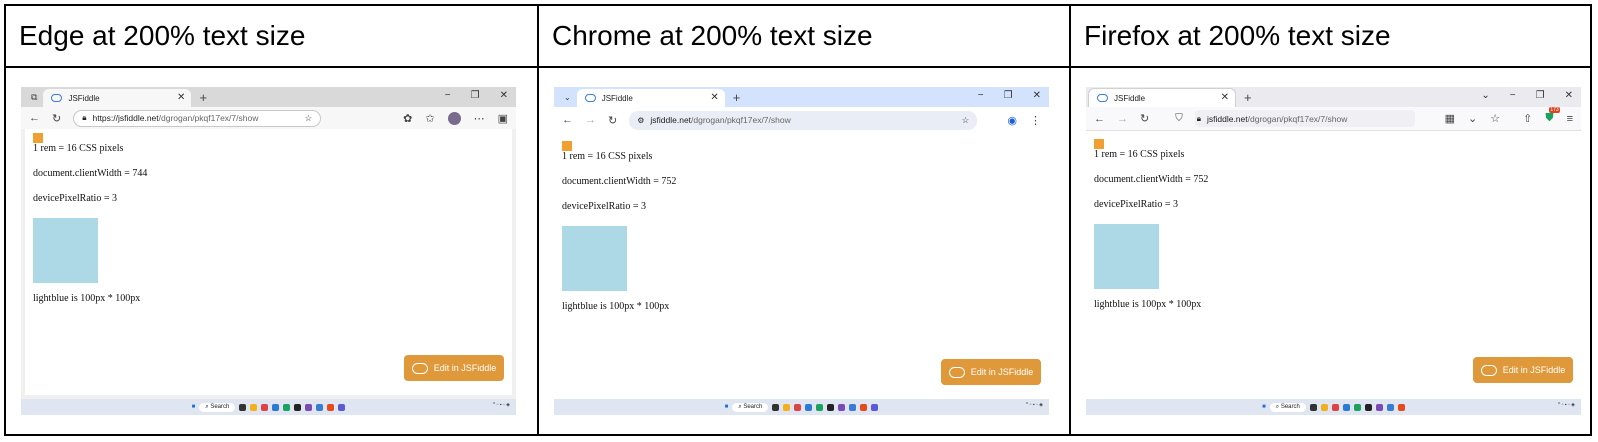  What do you see at coordinates (407, 118) in the screenshot?
I see `extensions-icon: ✿` at bounding box center [407, 118].